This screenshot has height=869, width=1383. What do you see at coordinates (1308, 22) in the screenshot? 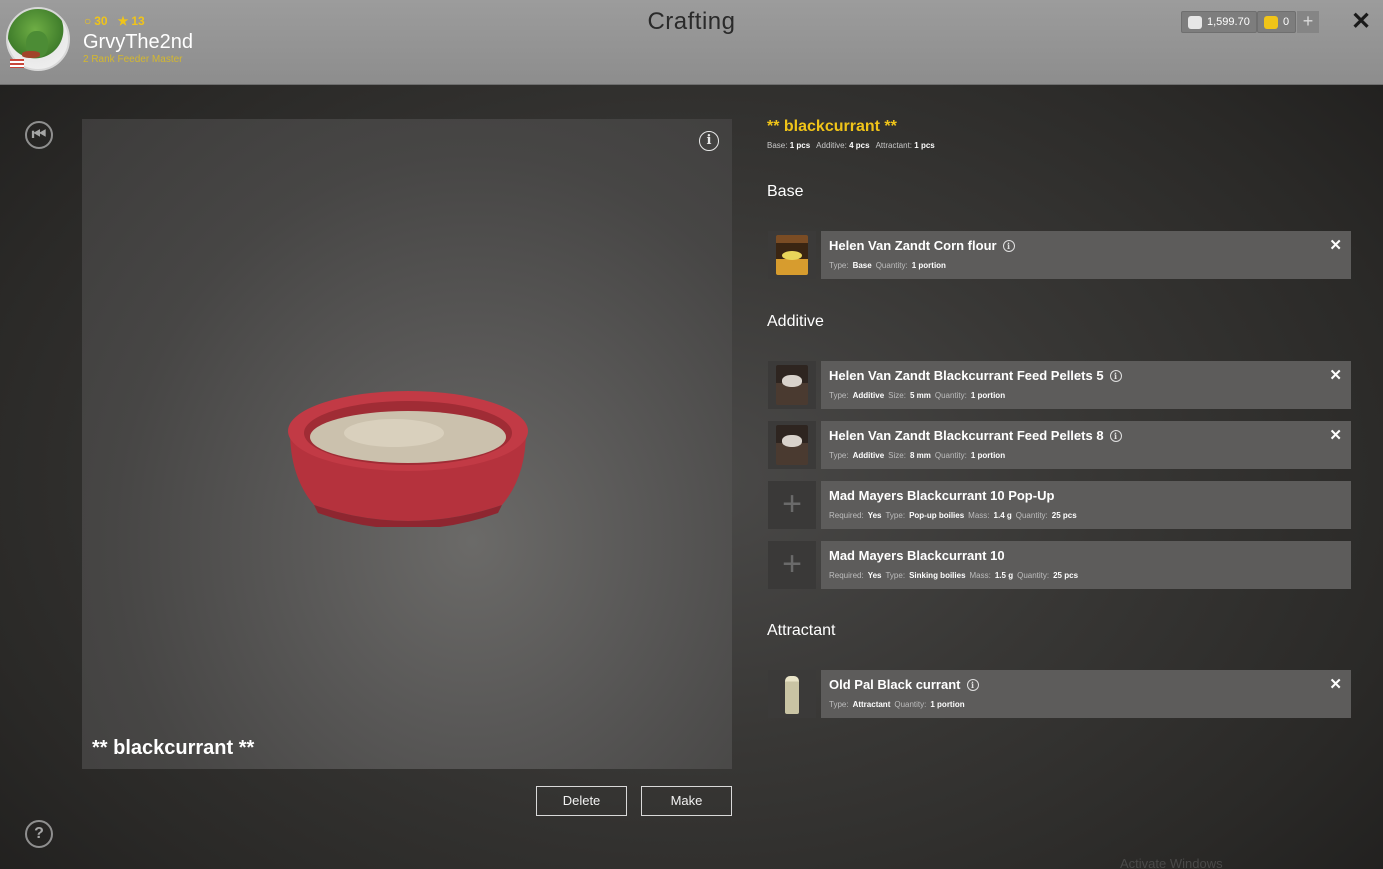
I see `add-currency-button: +` at bounding box center [1308, 22].